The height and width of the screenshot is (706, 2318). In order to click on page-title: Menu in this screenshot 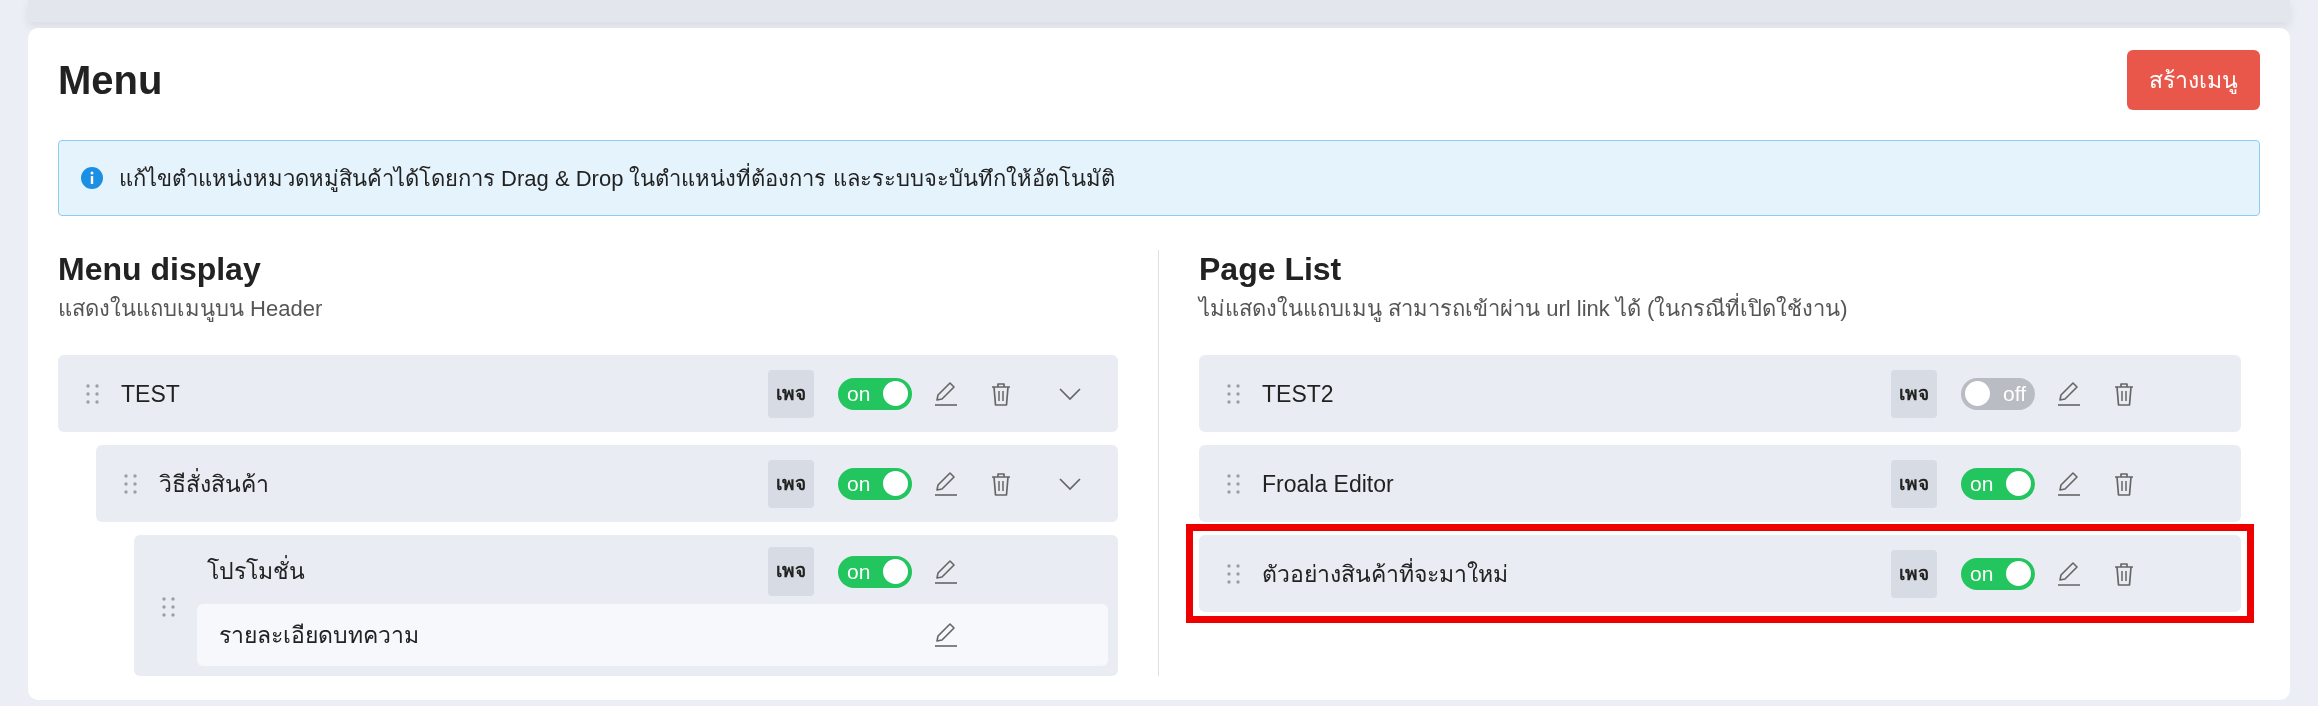, I will do `click(110, 80)`.